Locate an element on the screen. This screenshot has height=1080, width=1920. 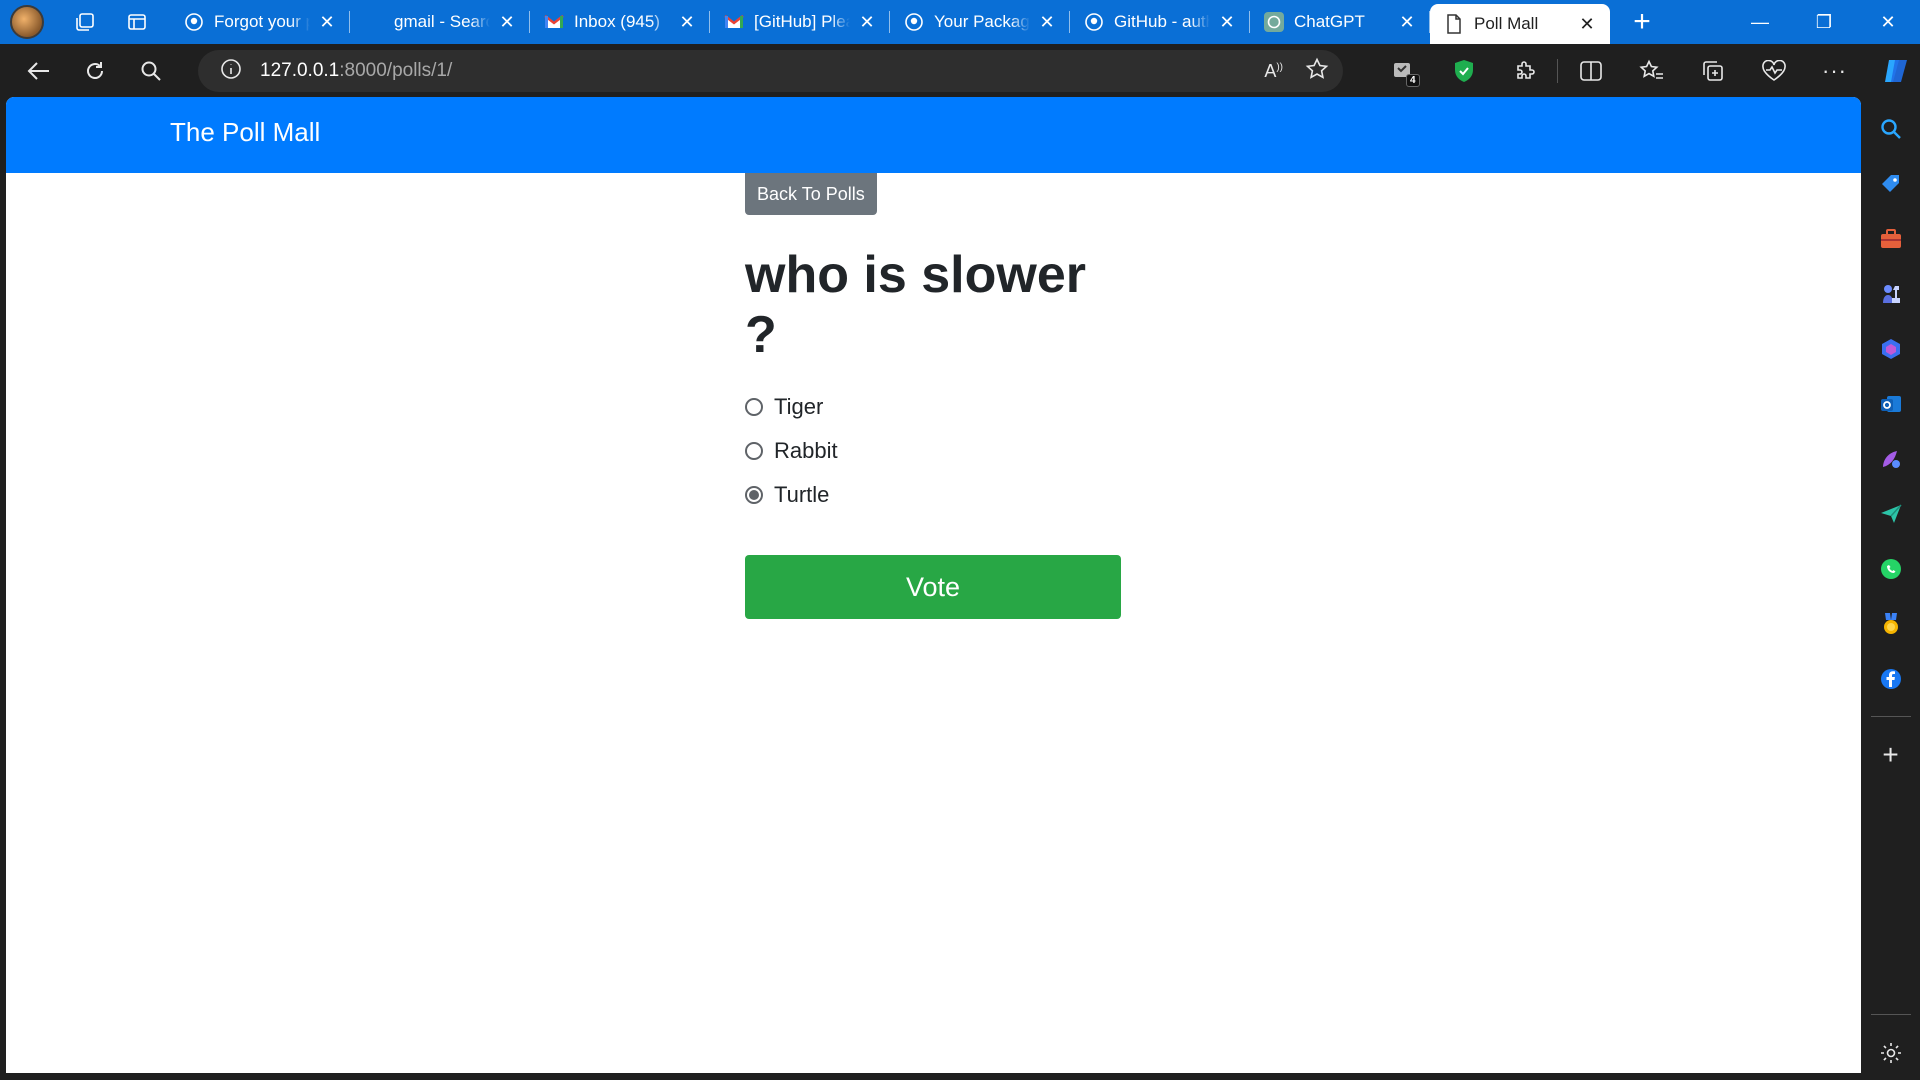
vertical-tabs-icon is located at coordinates (137, 22).